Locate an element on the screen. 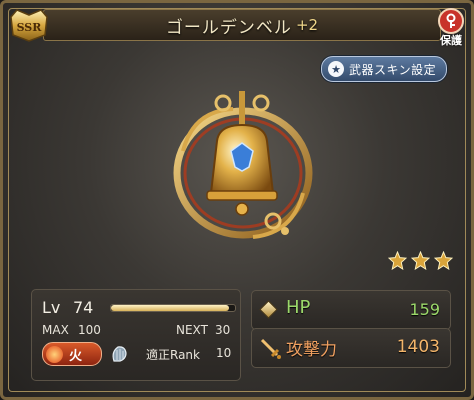 This screenshot has width=474, height=400. element-label: 火 is located at coordinates (76, 356).